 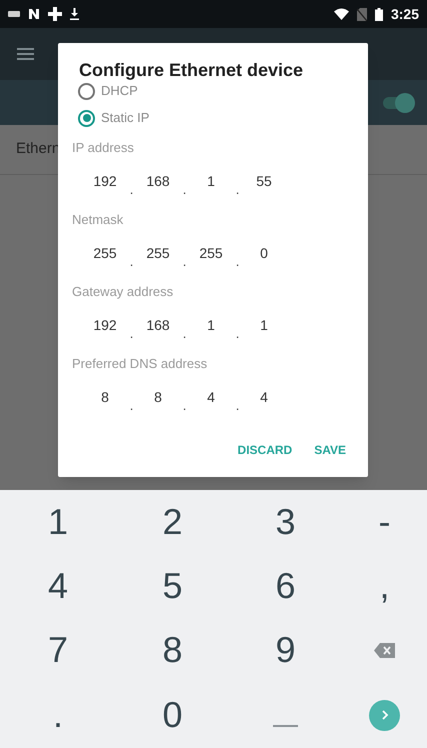 I want to click on field-label: IP address, so click(x=103, y=148).